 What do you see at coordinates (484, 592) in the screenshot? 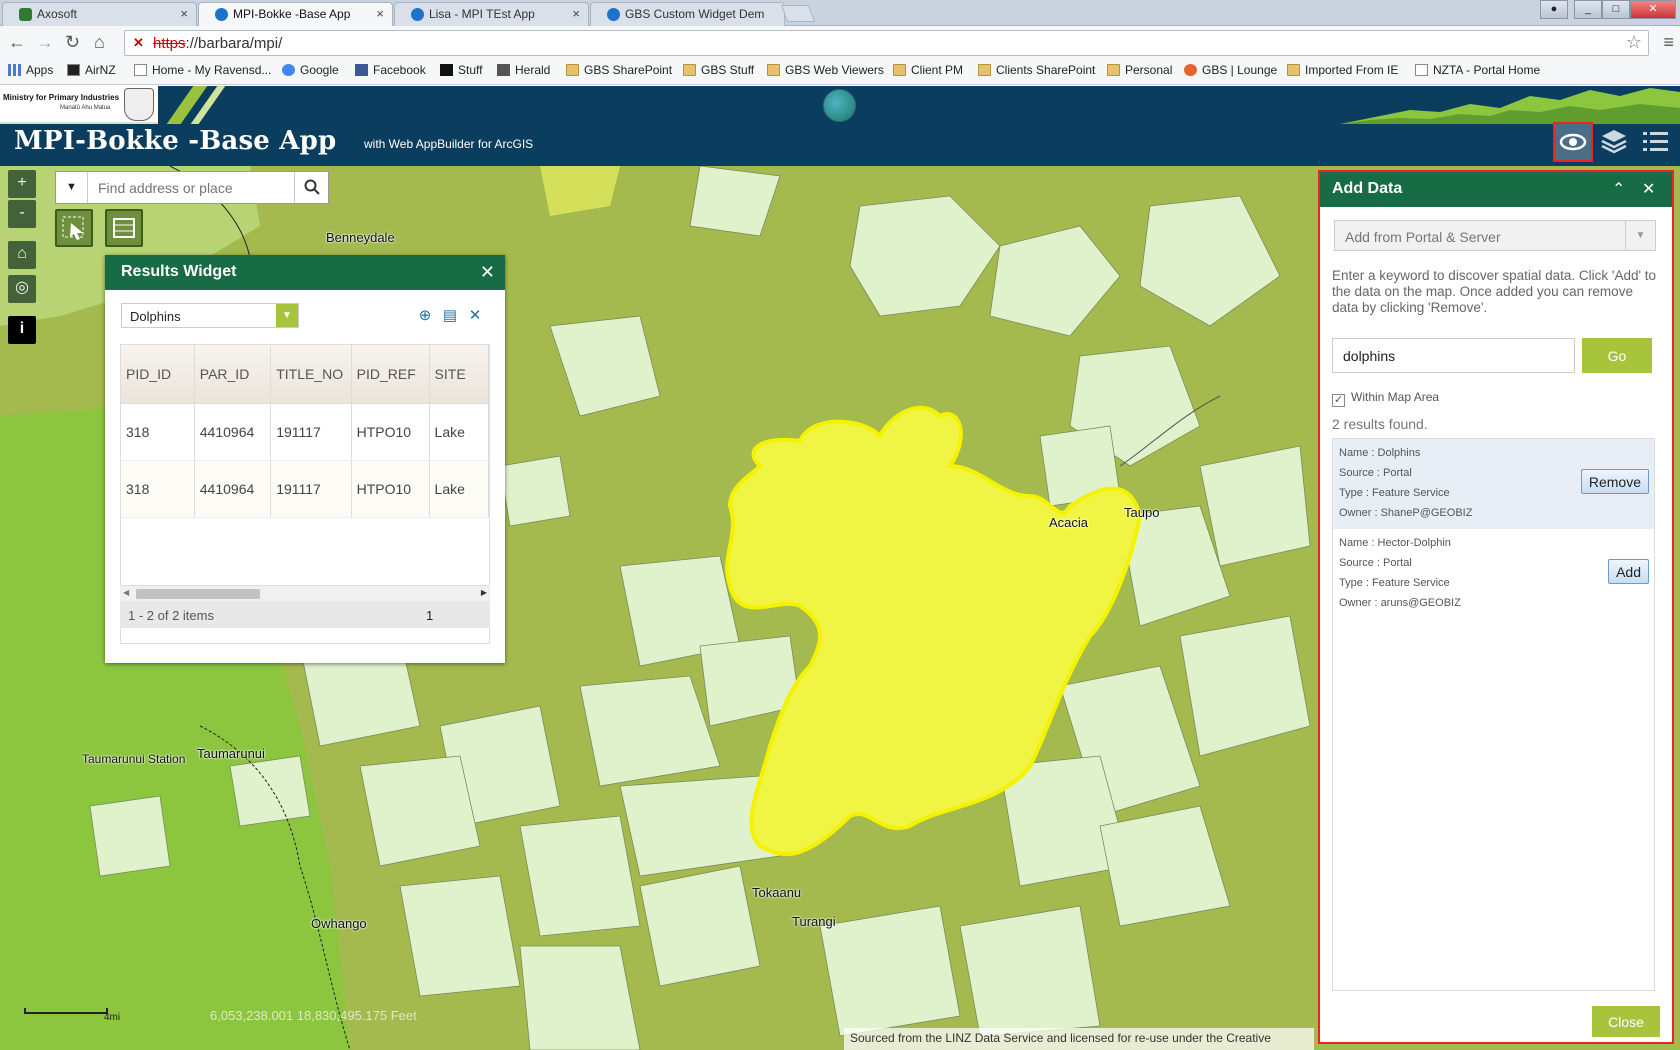
I see `scroll-right-icon: ▶` at bounding box center [484, 592].